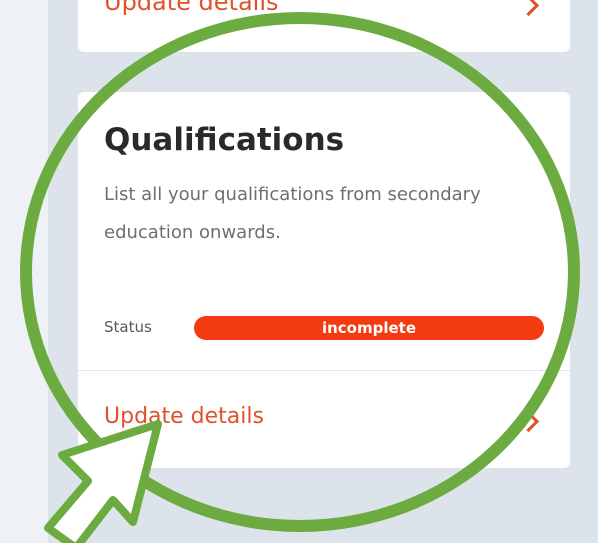  I want to click on previous-update-details-link: Update details, so click(191, 8).